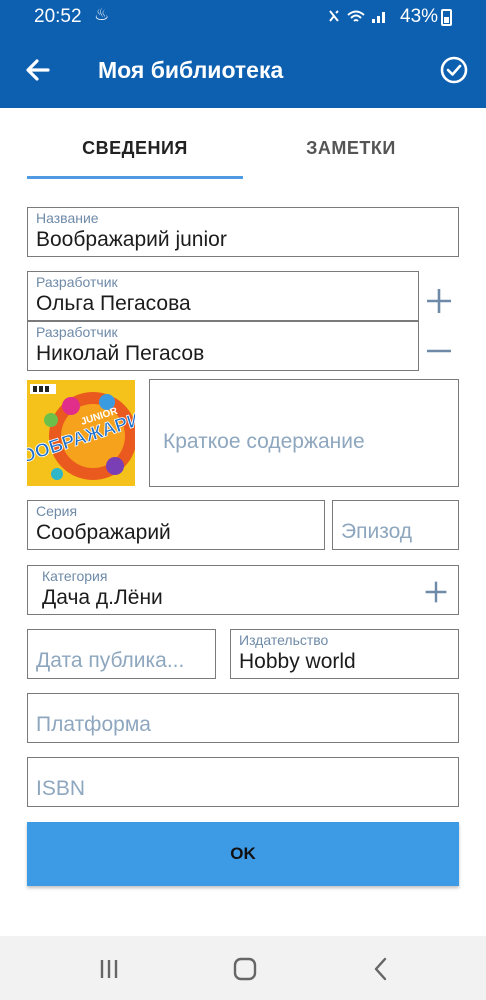  I want to click on name-label: Название, so click(67, 218).